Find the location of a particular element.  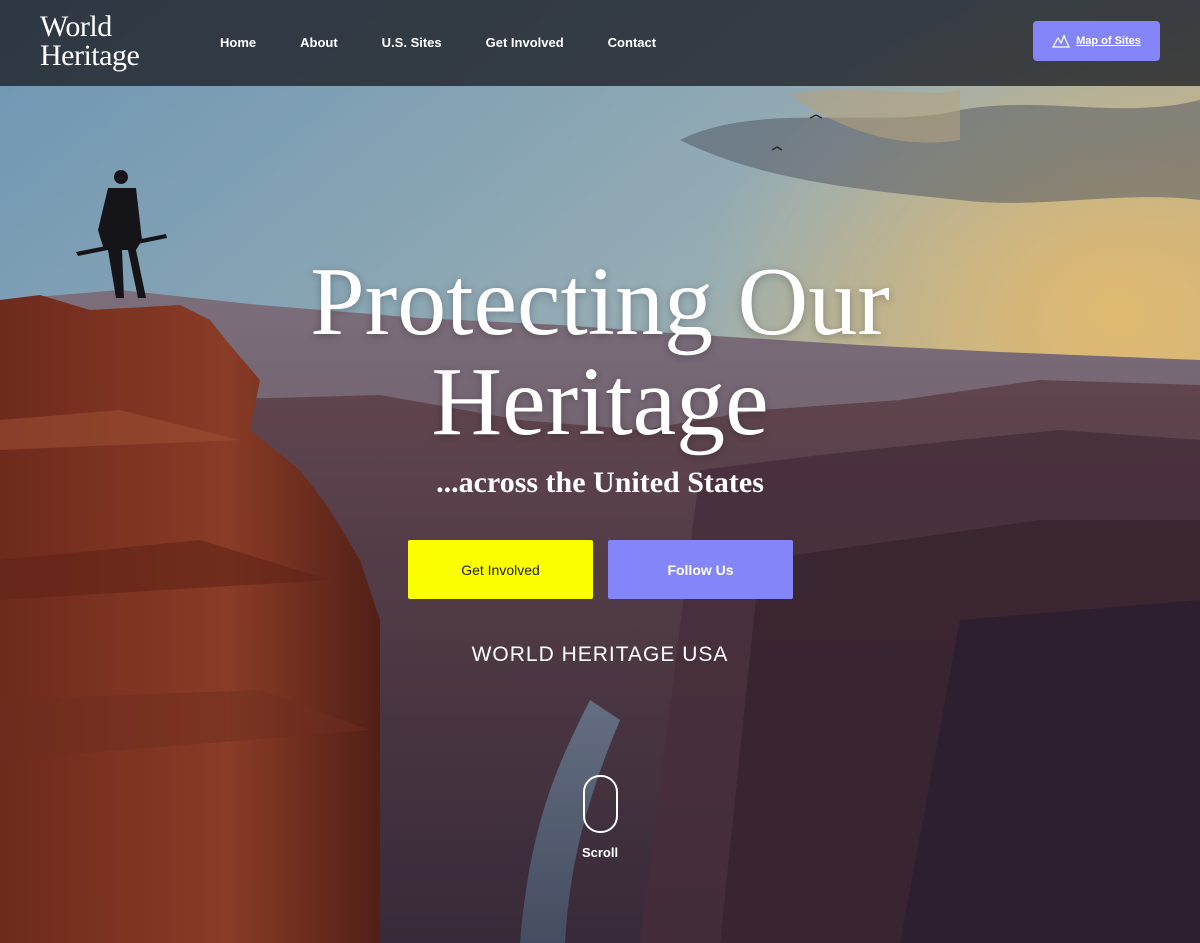

scroll-label: Scroll is located at coordinates (600, 852).